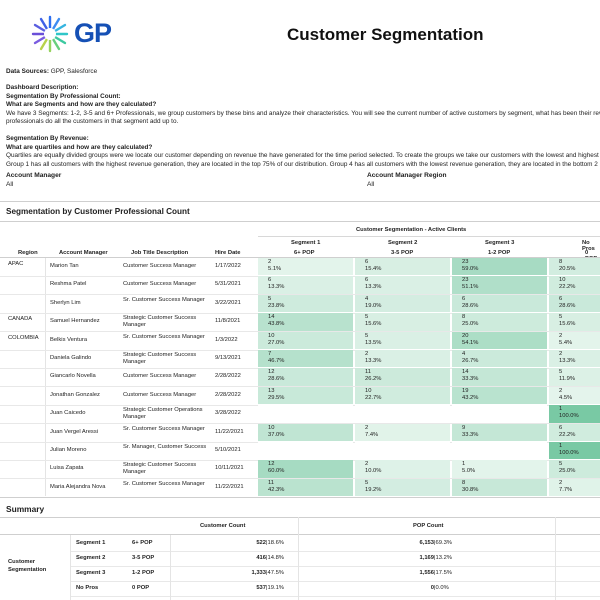  What do you see at coordinates (300, 559) in the screenshot?
I see `summary-row: Segment 2 3-5 POP 416 |14.8% 1,169 |13.2%` at bounding box center [300, 559].